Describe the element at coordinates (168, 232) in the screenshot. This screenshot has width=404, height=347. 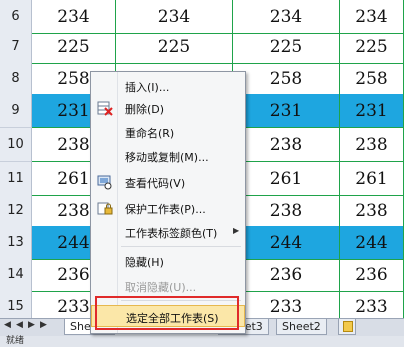
I see `menu-item-tab-color: 工作表标签颜色(T) ▶` at that location.